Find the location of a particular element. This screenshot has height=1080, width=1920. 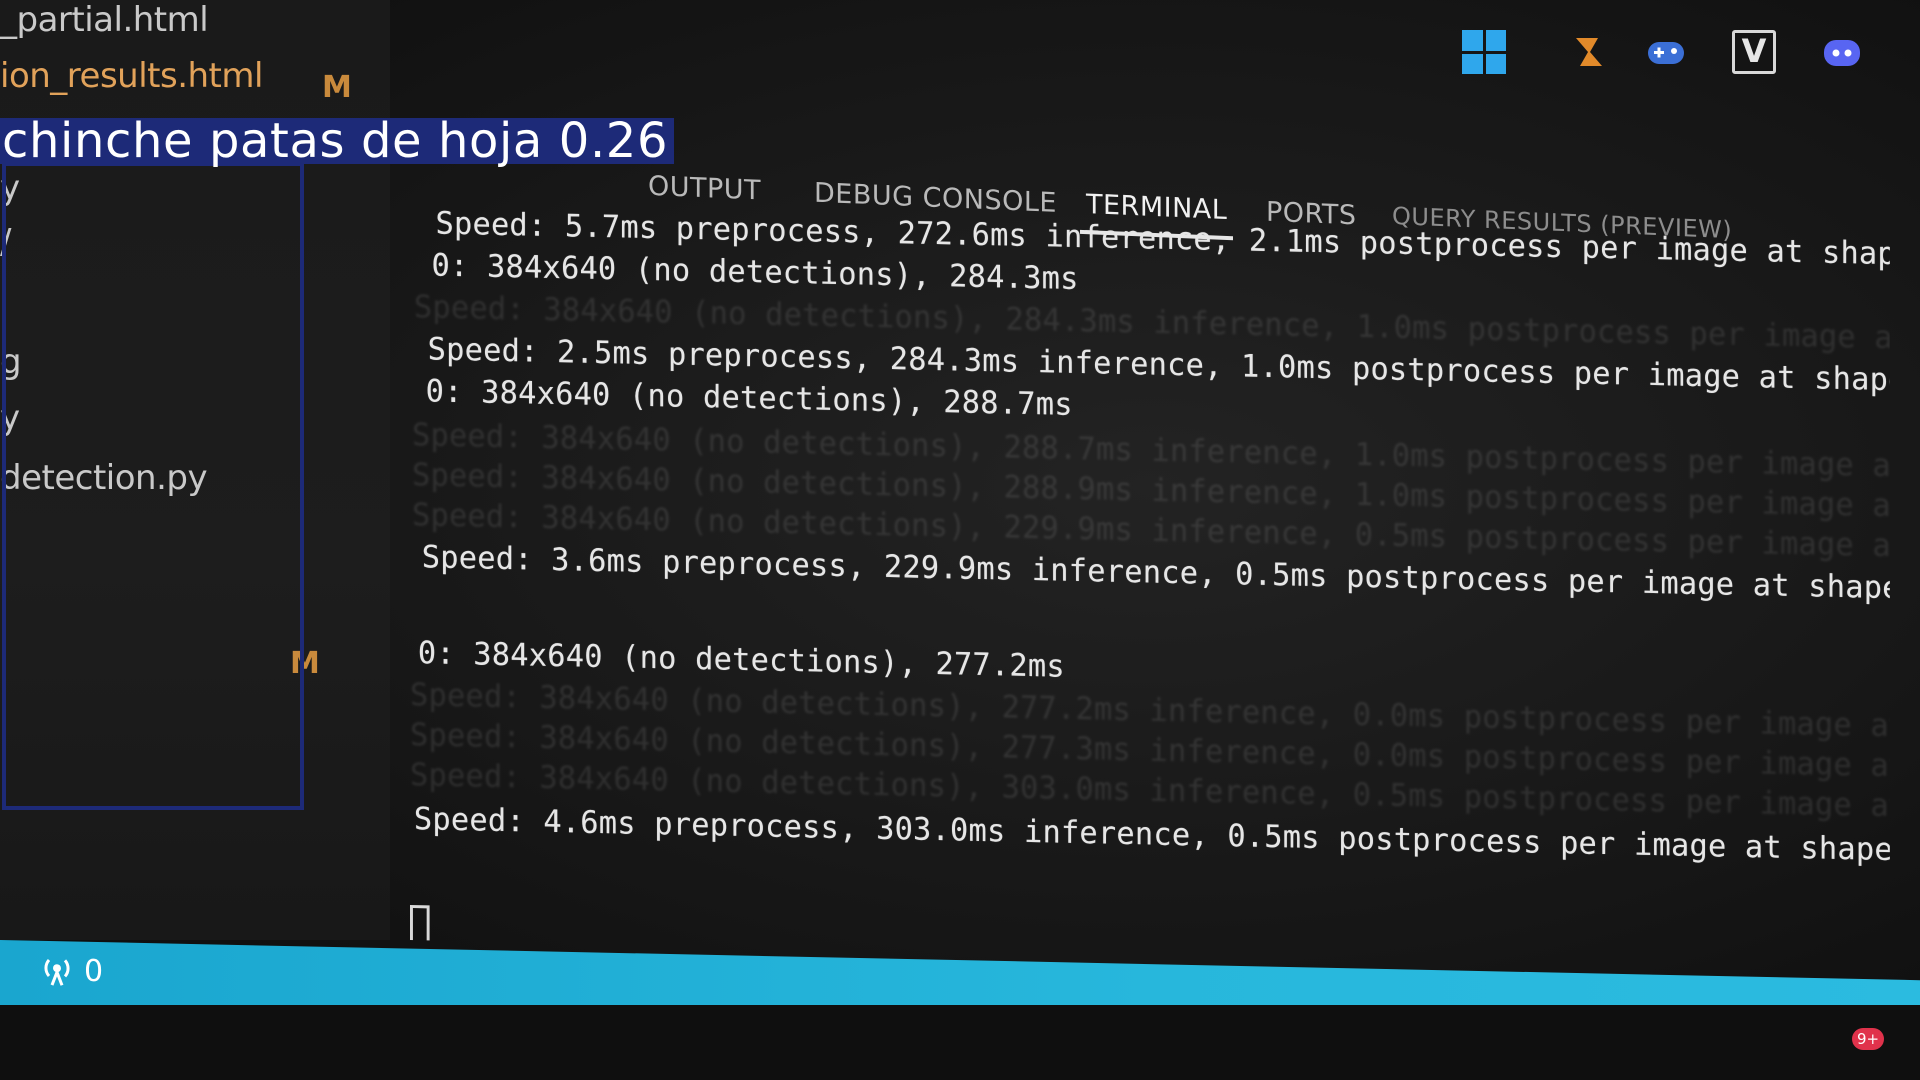

terminal-line: 0: 384x640 (no detections), 284.3ms is located at coordinates (755, 272).